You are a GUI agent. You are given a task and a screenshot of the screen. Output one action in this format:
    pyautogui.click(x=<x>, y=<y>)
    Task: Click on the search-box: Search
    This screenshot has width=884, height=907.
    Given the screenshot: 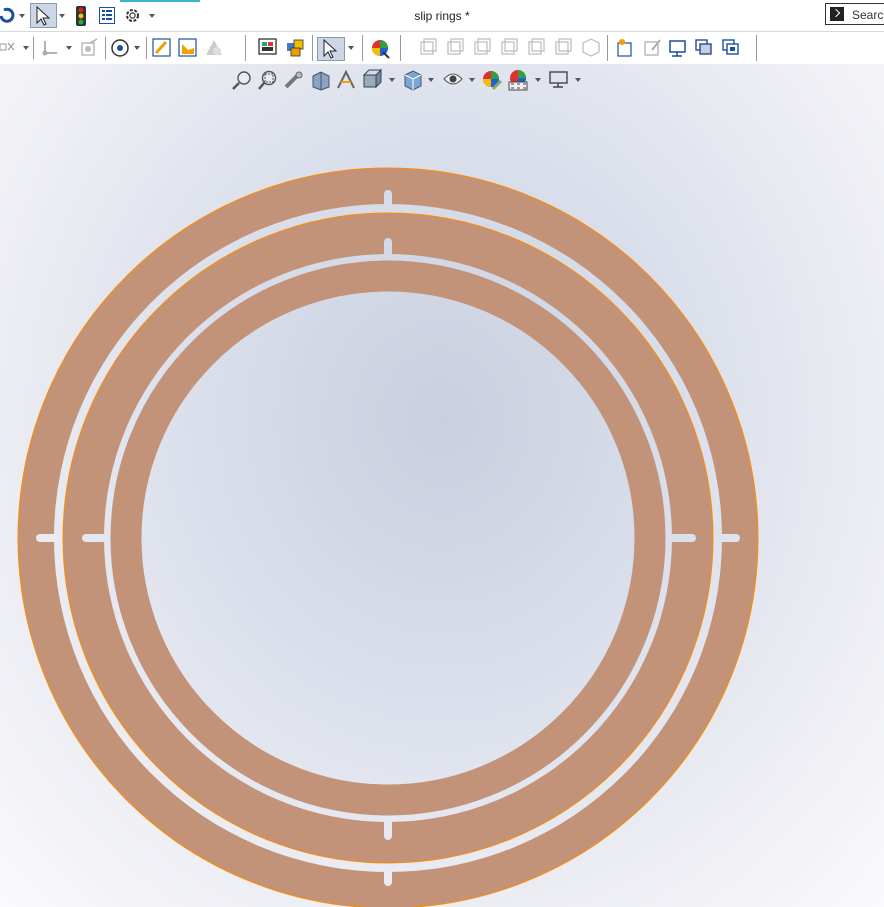 What is the action you would take?
    pyautogui.click(x=854, y=14)
    